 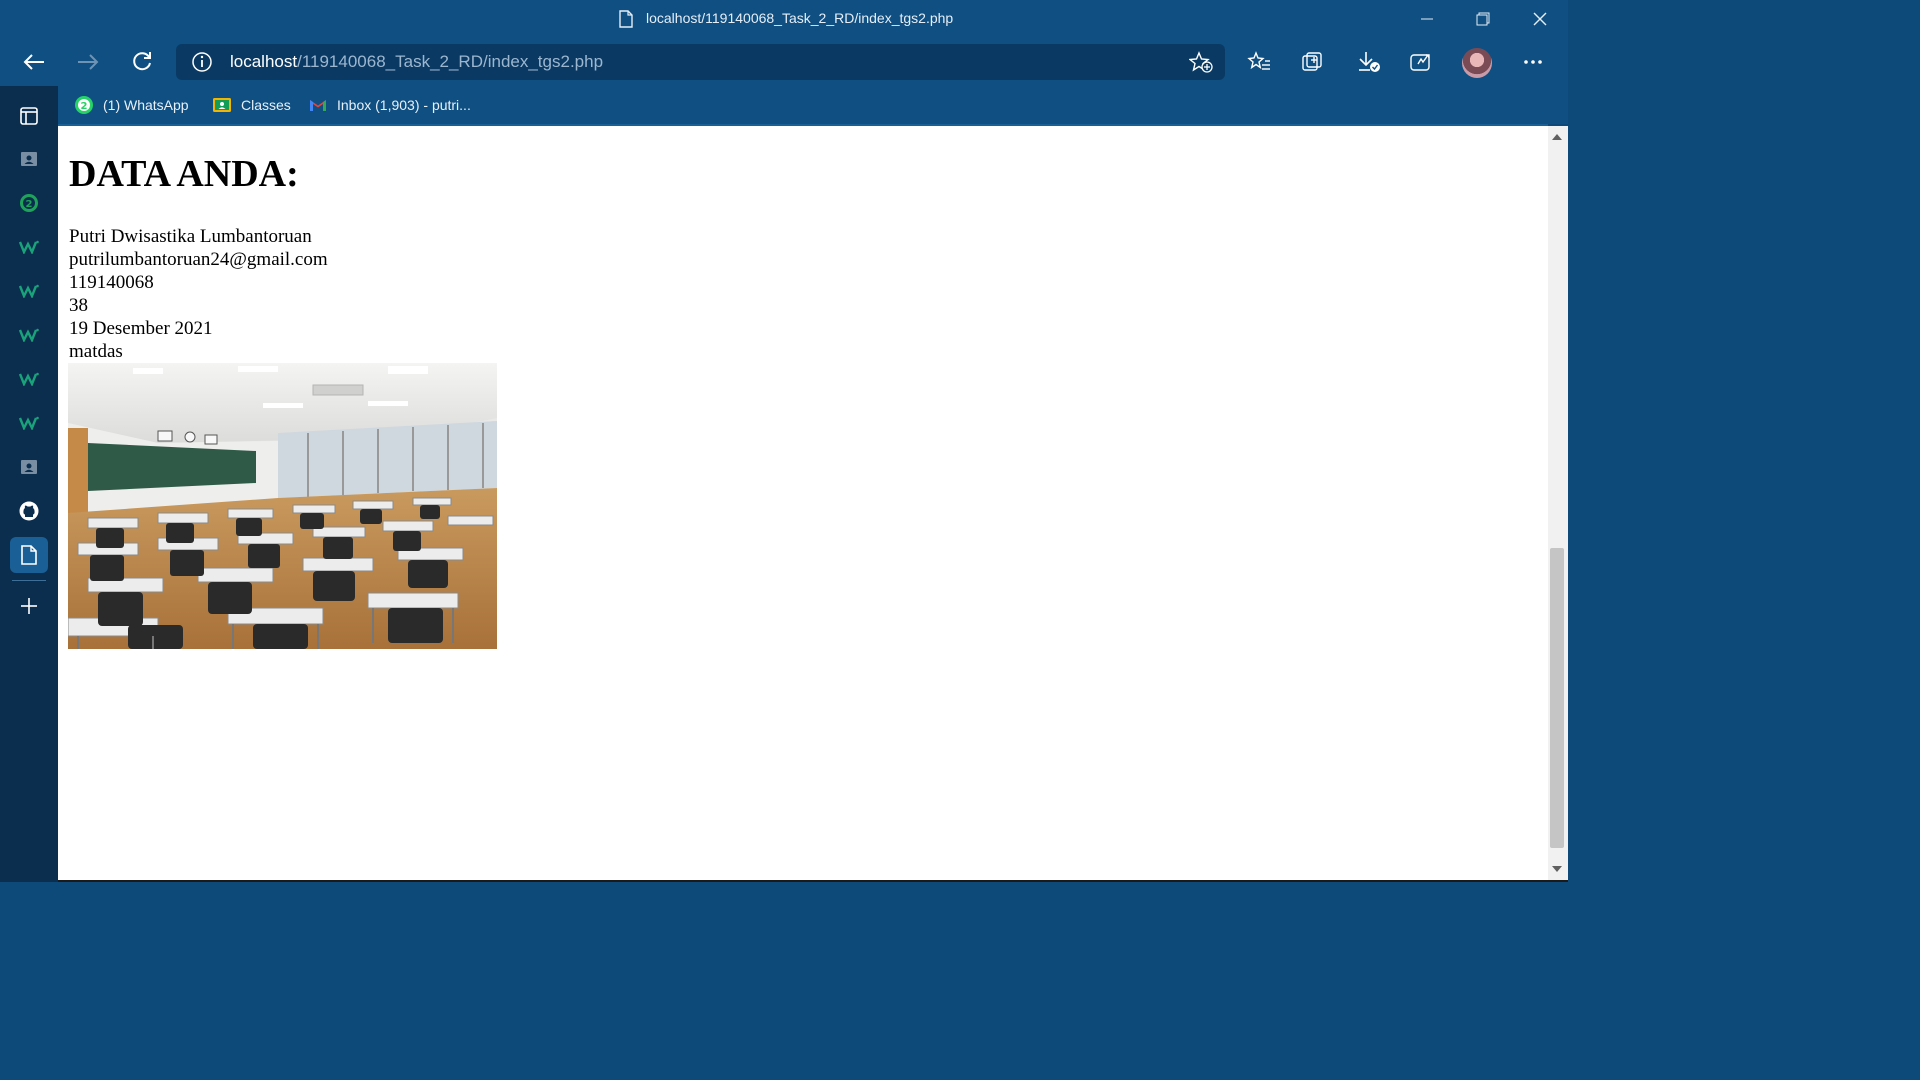 I want to click on bookmark-whatsapp: 2 (1) WhatsApp, so click(x=131, y=105).